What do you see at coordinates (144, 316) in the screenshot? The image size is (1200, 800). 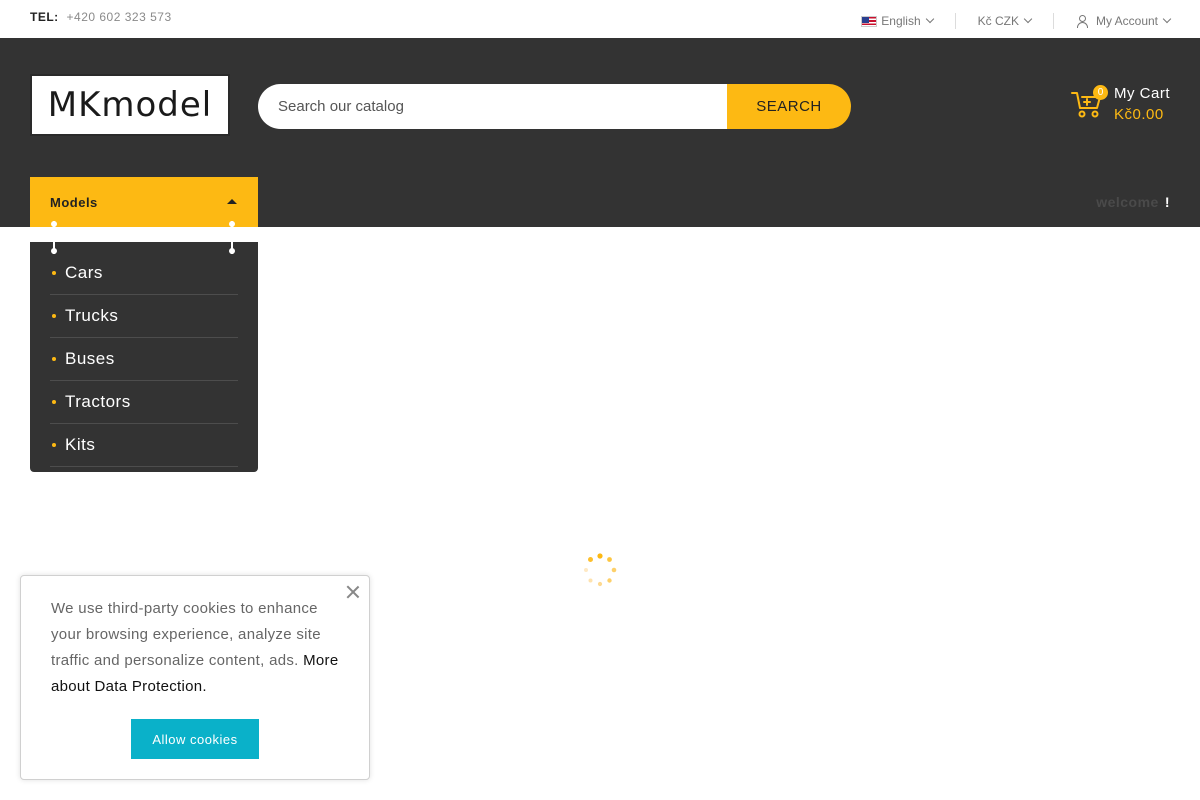 I see `category-item-trucks: Trucks` at bounding box center [144, 316].